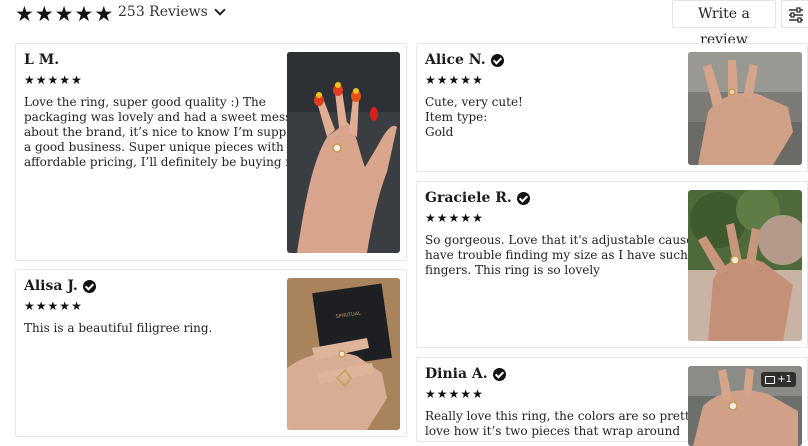  I want to click on reviewer-name-text: Dinia A., so click(456, 374).